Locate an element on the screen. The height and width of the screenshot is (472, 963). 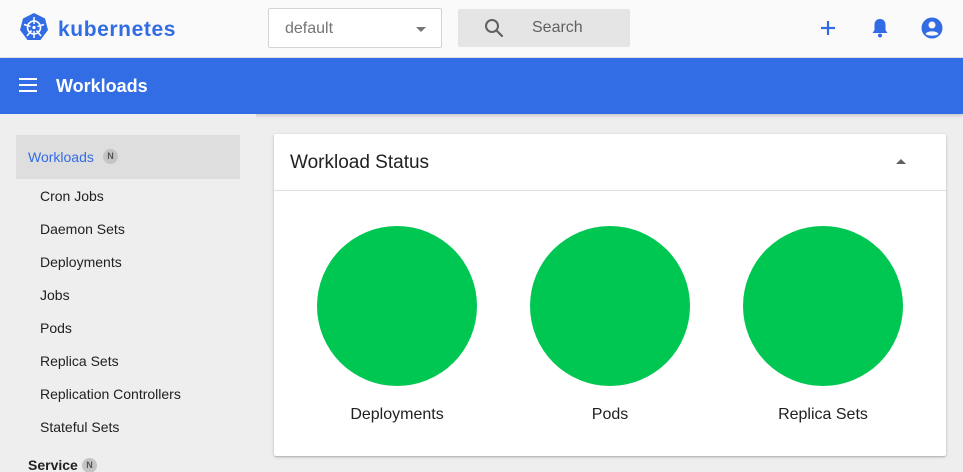
sidebar-section-label: Workloads is located at coordinates (61, 157).